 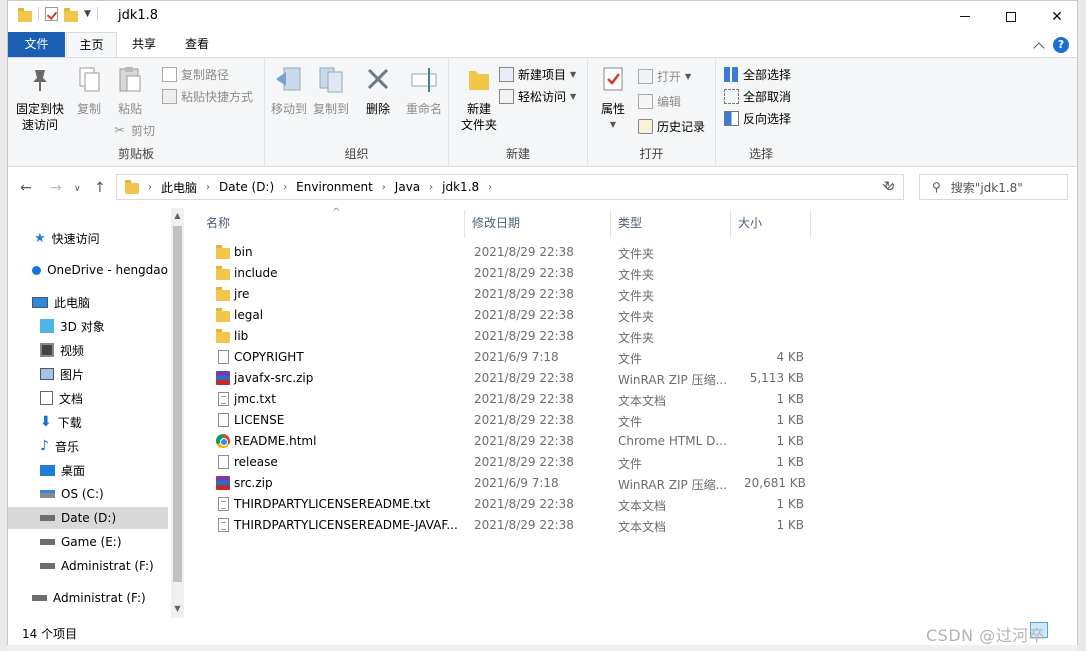 What do you see at coordinates (56, 188) in the screenshot?
I see `forward-arrow-icon: →` at bounding box center [56, 188].